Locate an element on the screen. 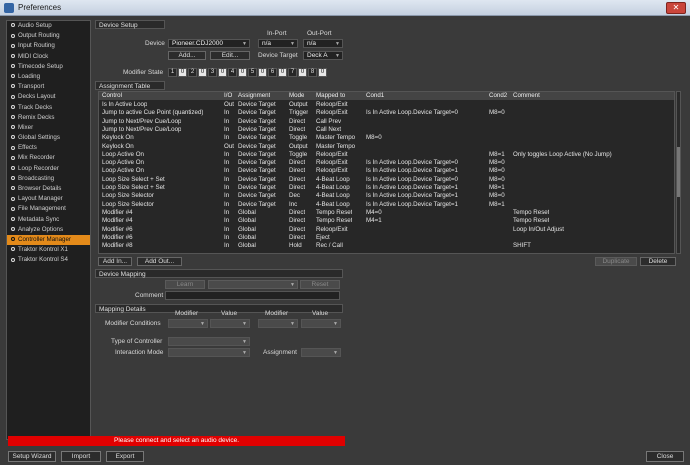  table-row: Modifier #8 In Global Hold Rec / Call SHIFT is located at coordinates (386, 246).